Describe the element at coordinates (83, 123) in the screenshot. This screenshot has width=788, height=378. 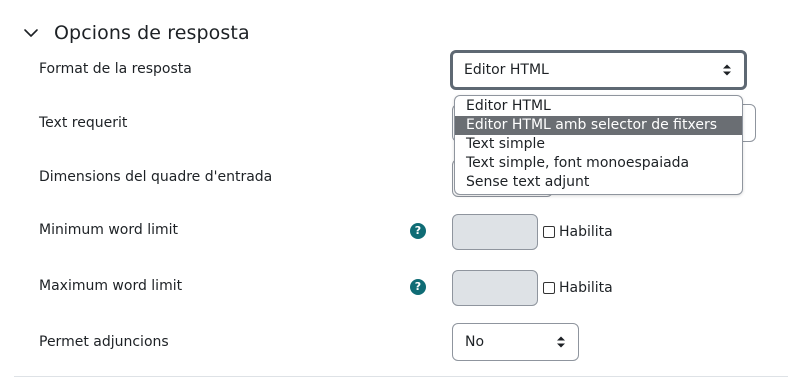
I see `required-label: Text requerit` at that location.